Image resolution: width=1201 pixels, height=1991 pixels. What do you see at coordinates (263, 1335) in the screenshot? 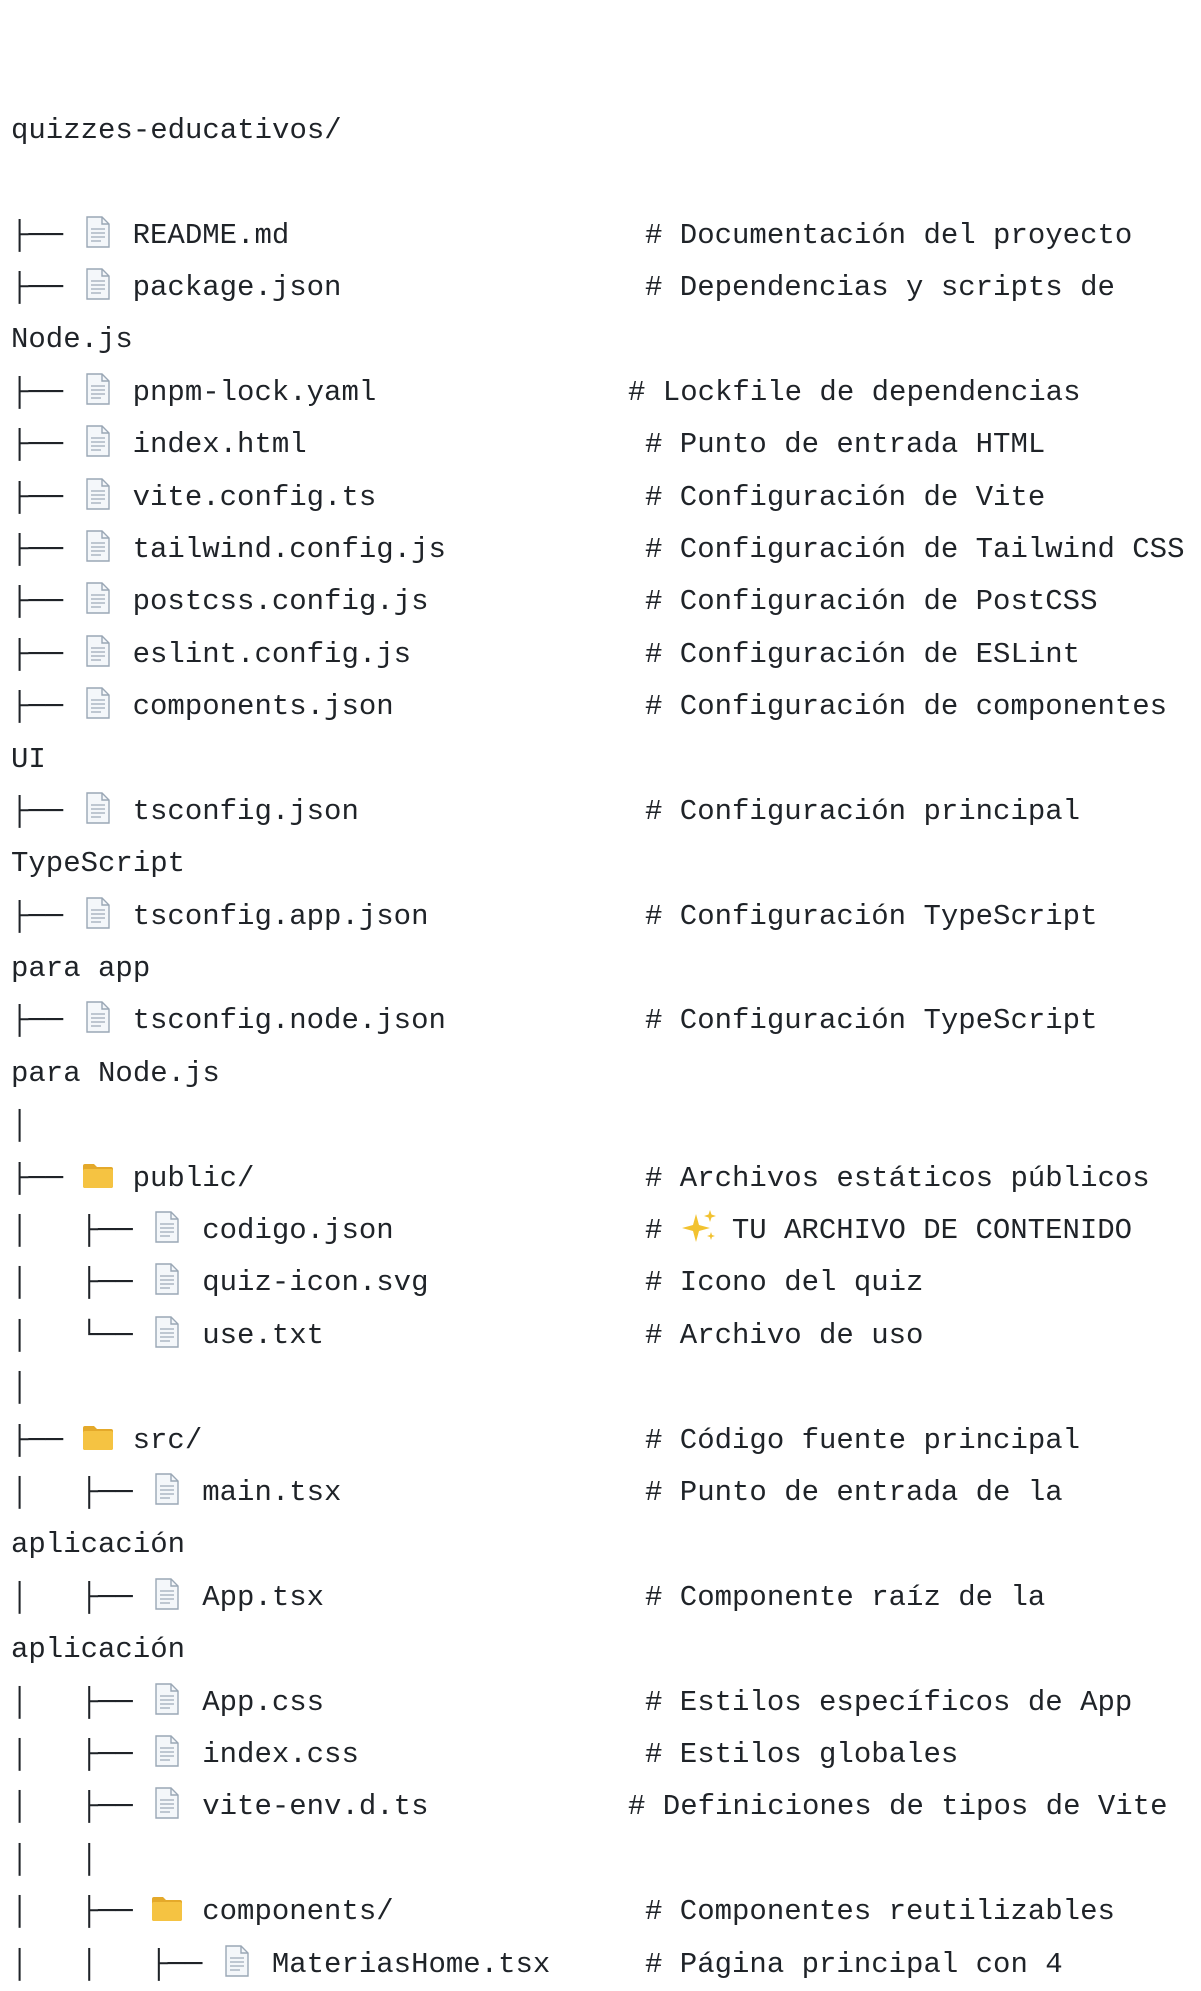
I see `file-name: use.txt` at bounding box center [263, 1335].